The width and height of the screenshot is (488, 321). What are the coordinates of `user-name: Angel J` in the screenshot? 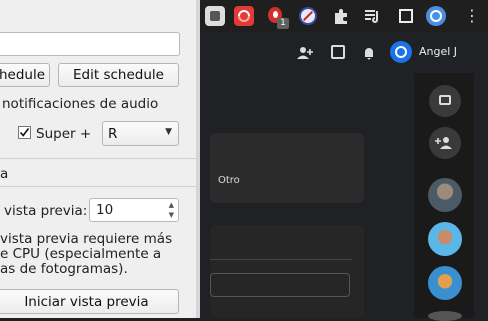 It's located at (438, 51).